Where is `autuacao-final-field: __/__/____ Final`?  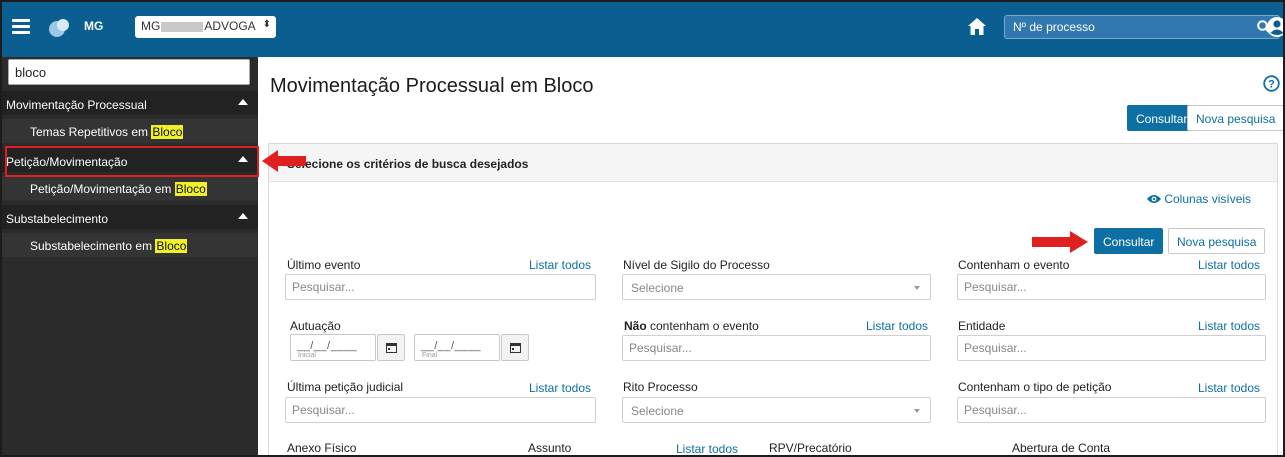
autuacao-final-field: __/__/____ Final is located at coordinates (457, 347).